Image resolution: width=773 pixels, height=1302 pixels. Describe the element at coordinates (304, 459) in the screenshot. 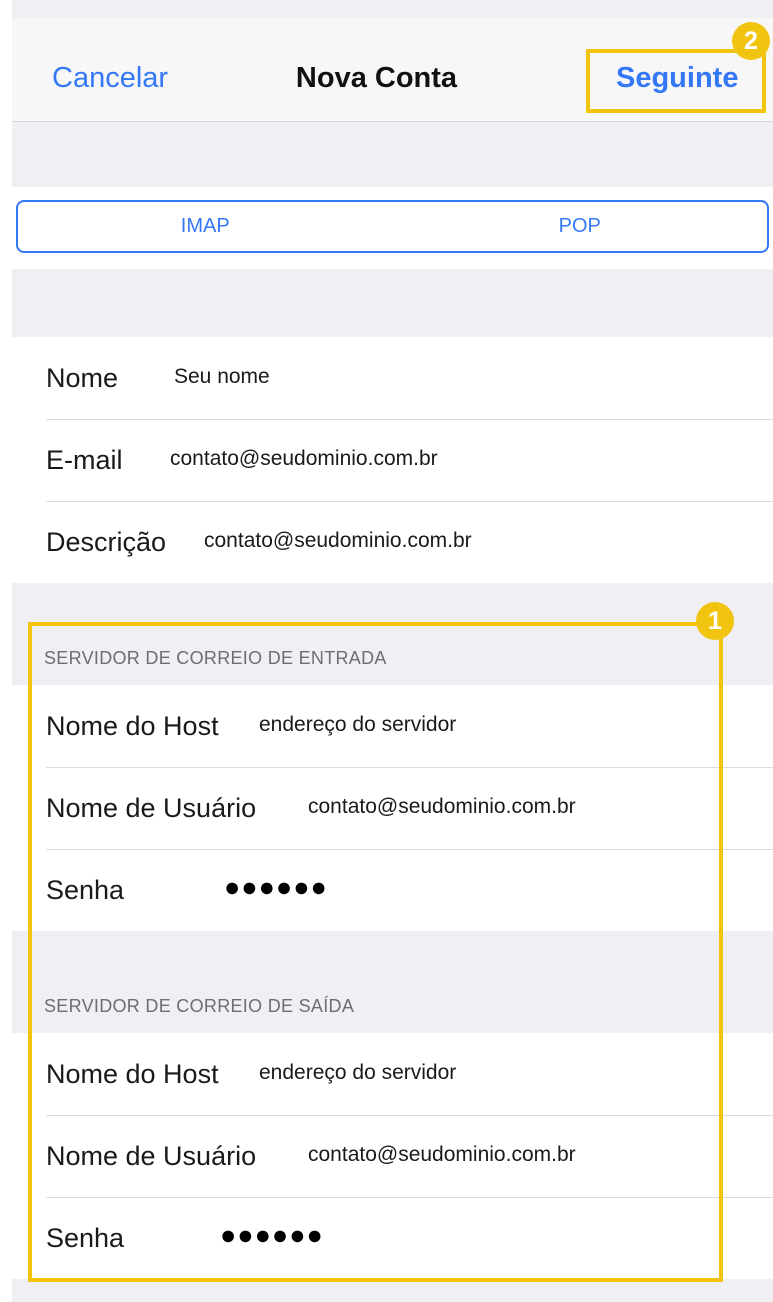

I see `email-field: contato@seudominio.com.br` at that location.